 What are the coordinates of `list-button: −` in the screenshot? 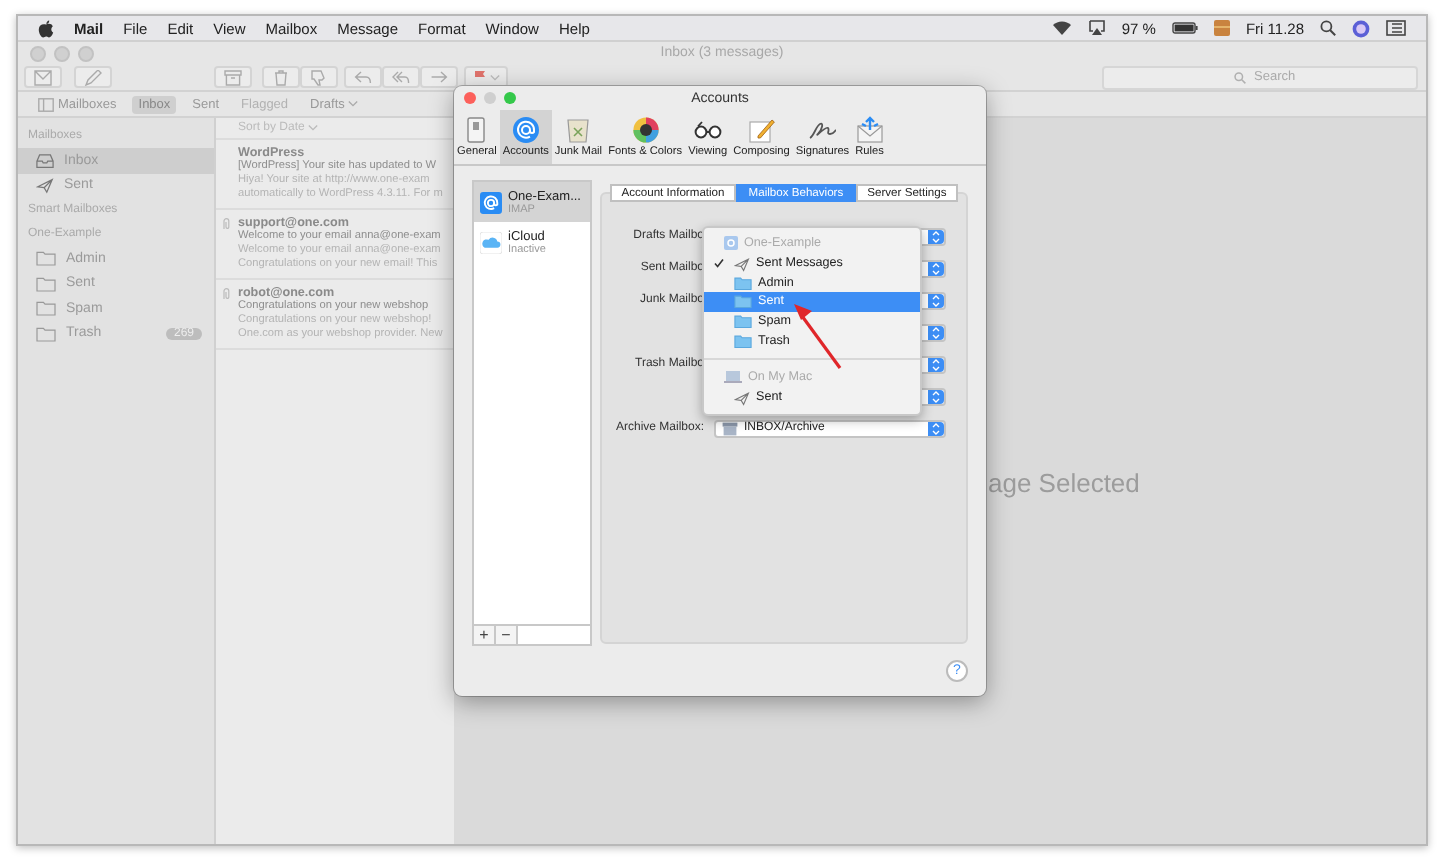 It's located at (507, 635).